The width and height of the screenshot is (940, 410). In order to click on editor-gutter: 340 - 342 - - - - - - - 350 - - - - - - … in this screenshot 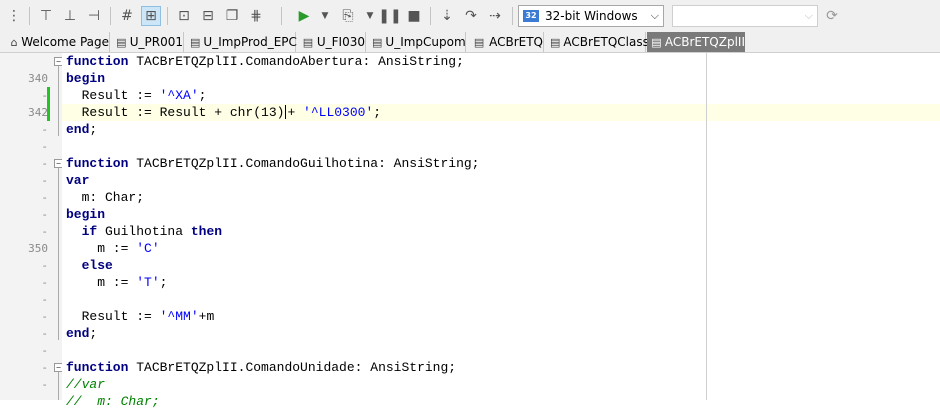, I will do `click(31, 226)`.